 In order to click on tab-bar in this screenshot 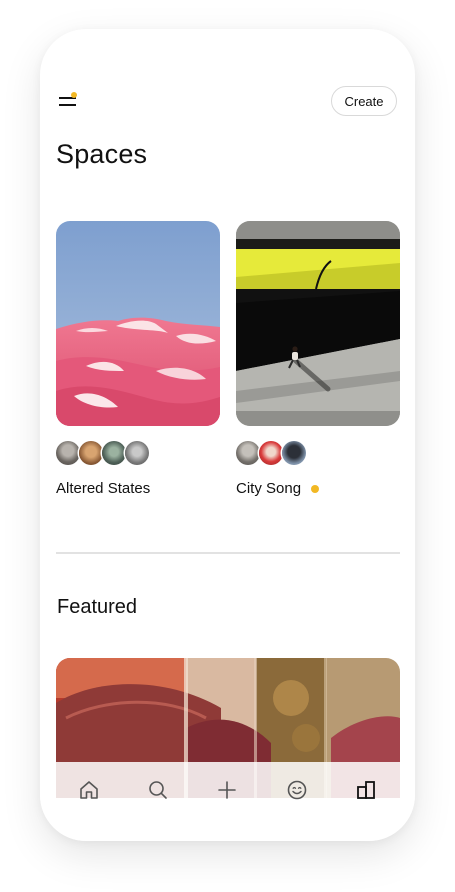, I will do `click(227, 801)`.